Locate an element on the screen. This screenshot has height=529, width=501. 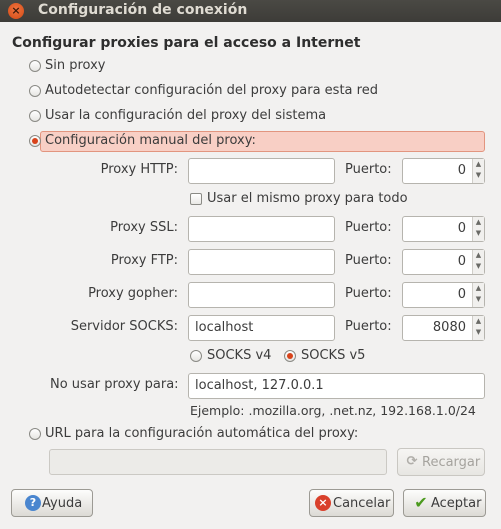
ssl-port-value: 0 is located at coordinates (461, 228).